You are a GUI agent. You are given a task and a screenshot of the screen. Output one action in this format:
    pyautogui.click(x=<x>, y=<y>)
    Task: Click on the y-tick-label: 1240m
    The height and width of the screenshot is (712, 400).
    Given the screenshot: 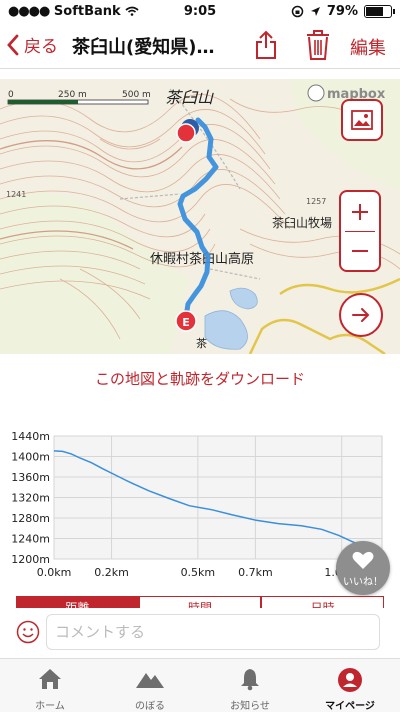 What is the action you would take?
    pyautogui.click(x=30, y=539)
    